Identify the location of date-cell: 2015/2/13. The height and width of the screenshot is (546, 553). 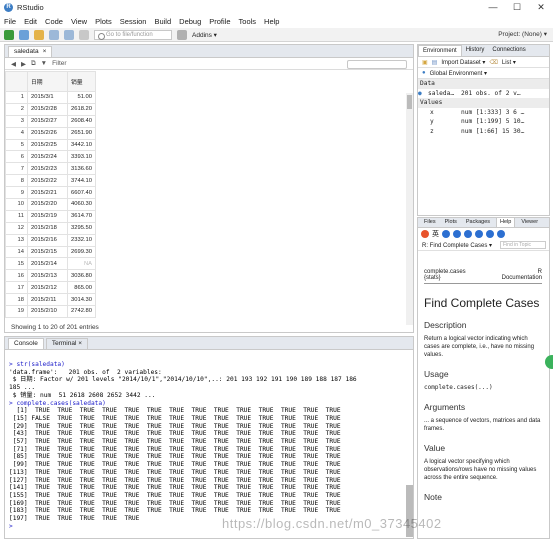
(47, 276).